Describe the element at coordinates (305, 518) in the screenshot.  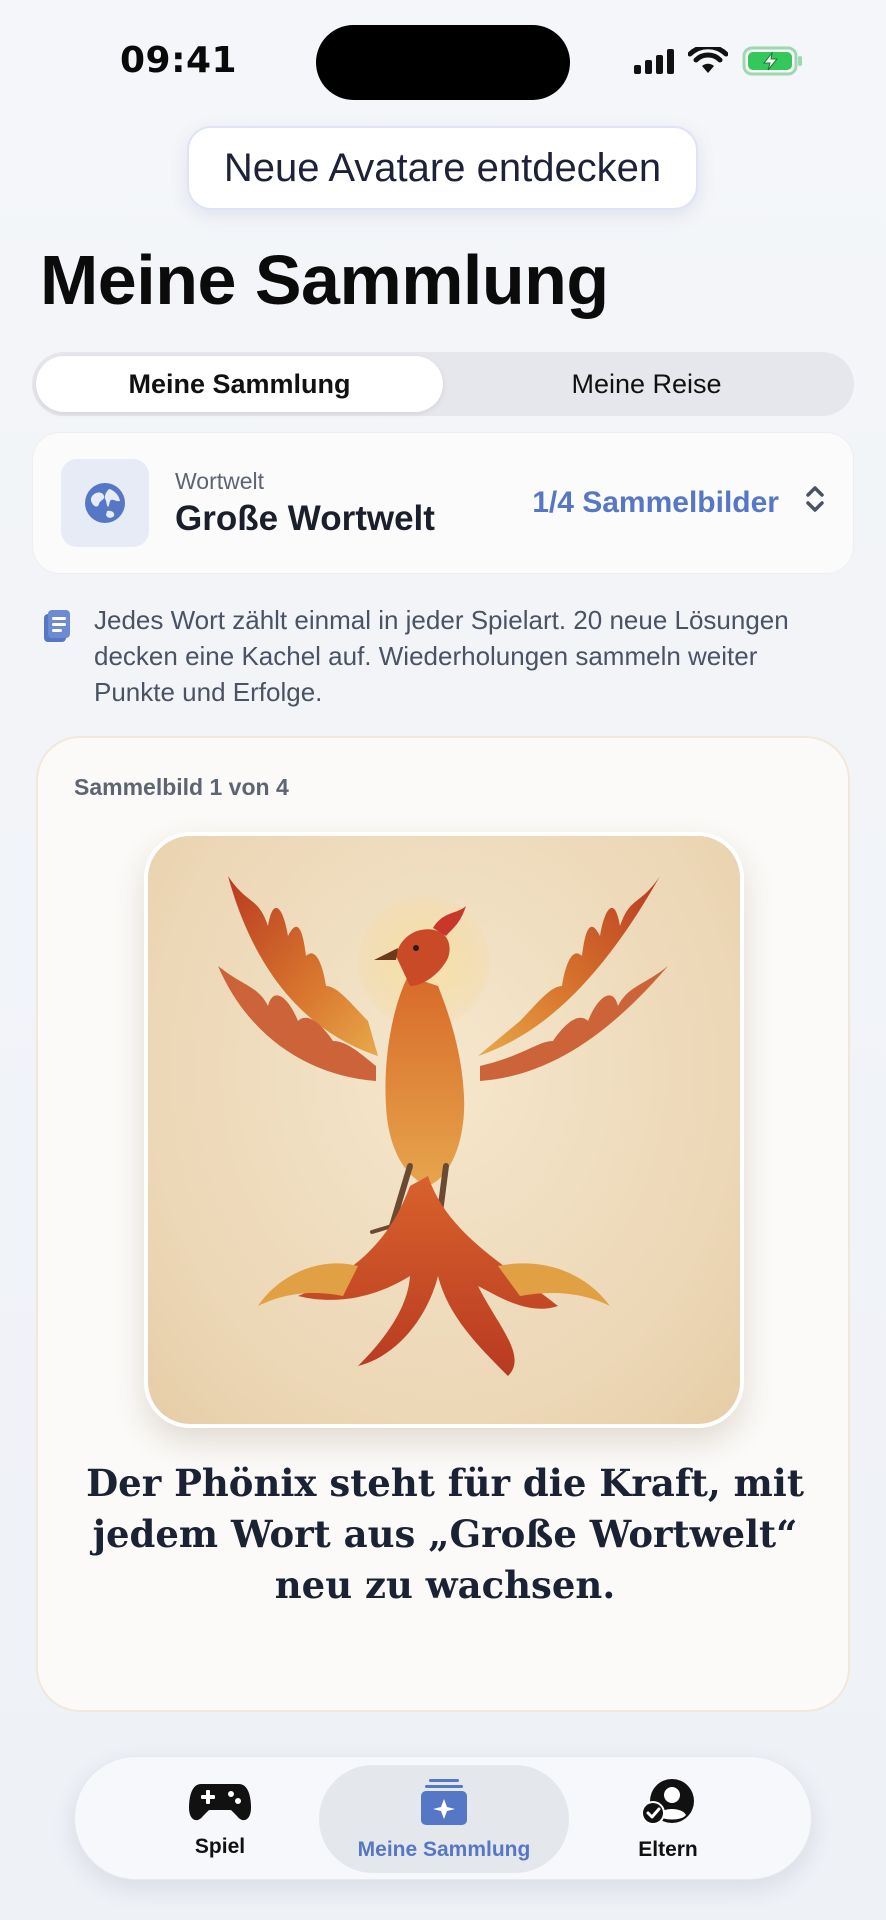
I see `wortwelt-name: Große Wortwelt` at that location.